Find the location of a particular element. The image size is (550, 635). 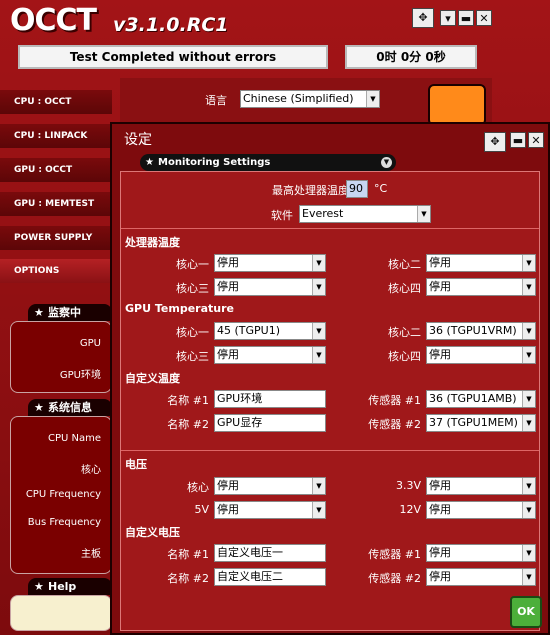

tab-gpu-occt: GPU : OCCT is located at coordinates (56, 170).